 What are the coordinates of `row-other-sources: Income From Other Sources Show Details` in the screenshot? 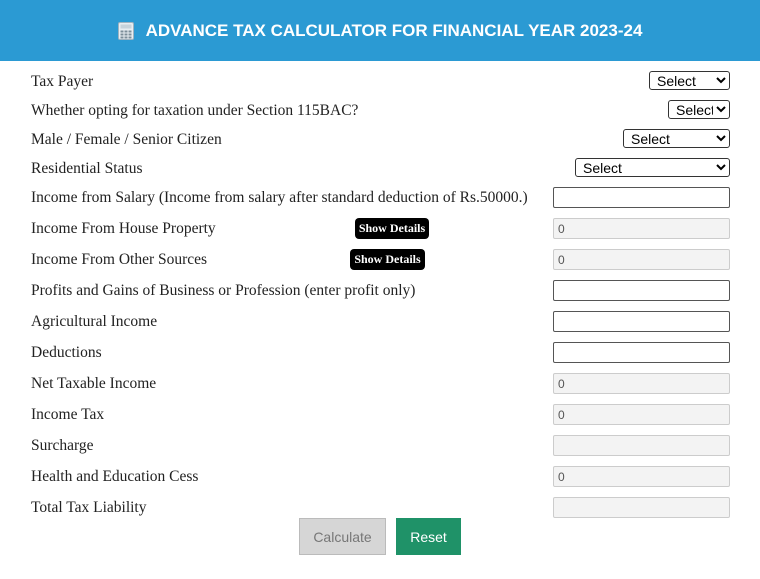 It's located at (380, 260).